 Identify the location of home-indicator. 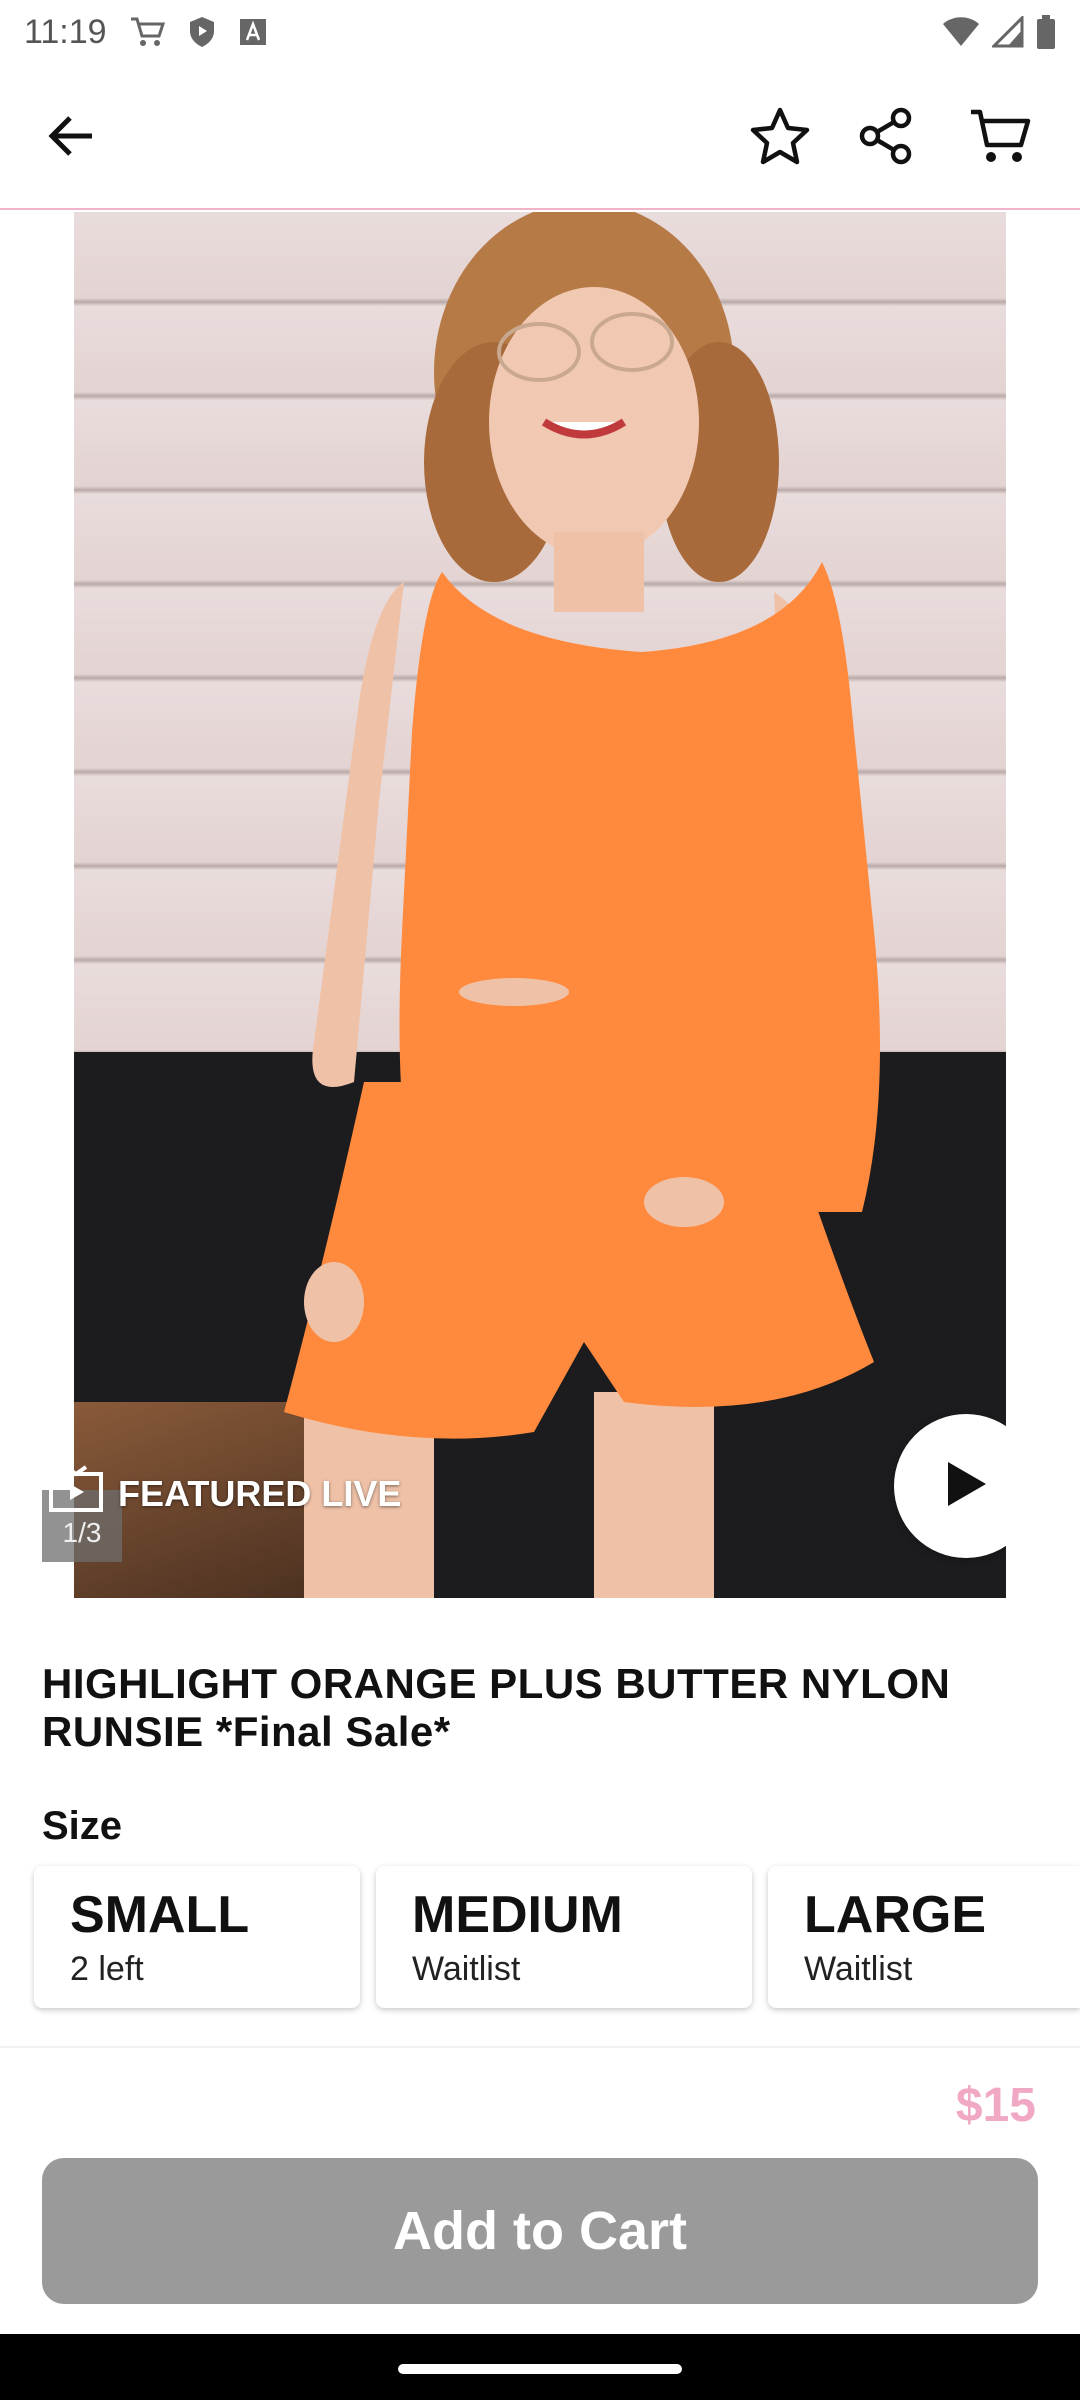
(540, 2369).